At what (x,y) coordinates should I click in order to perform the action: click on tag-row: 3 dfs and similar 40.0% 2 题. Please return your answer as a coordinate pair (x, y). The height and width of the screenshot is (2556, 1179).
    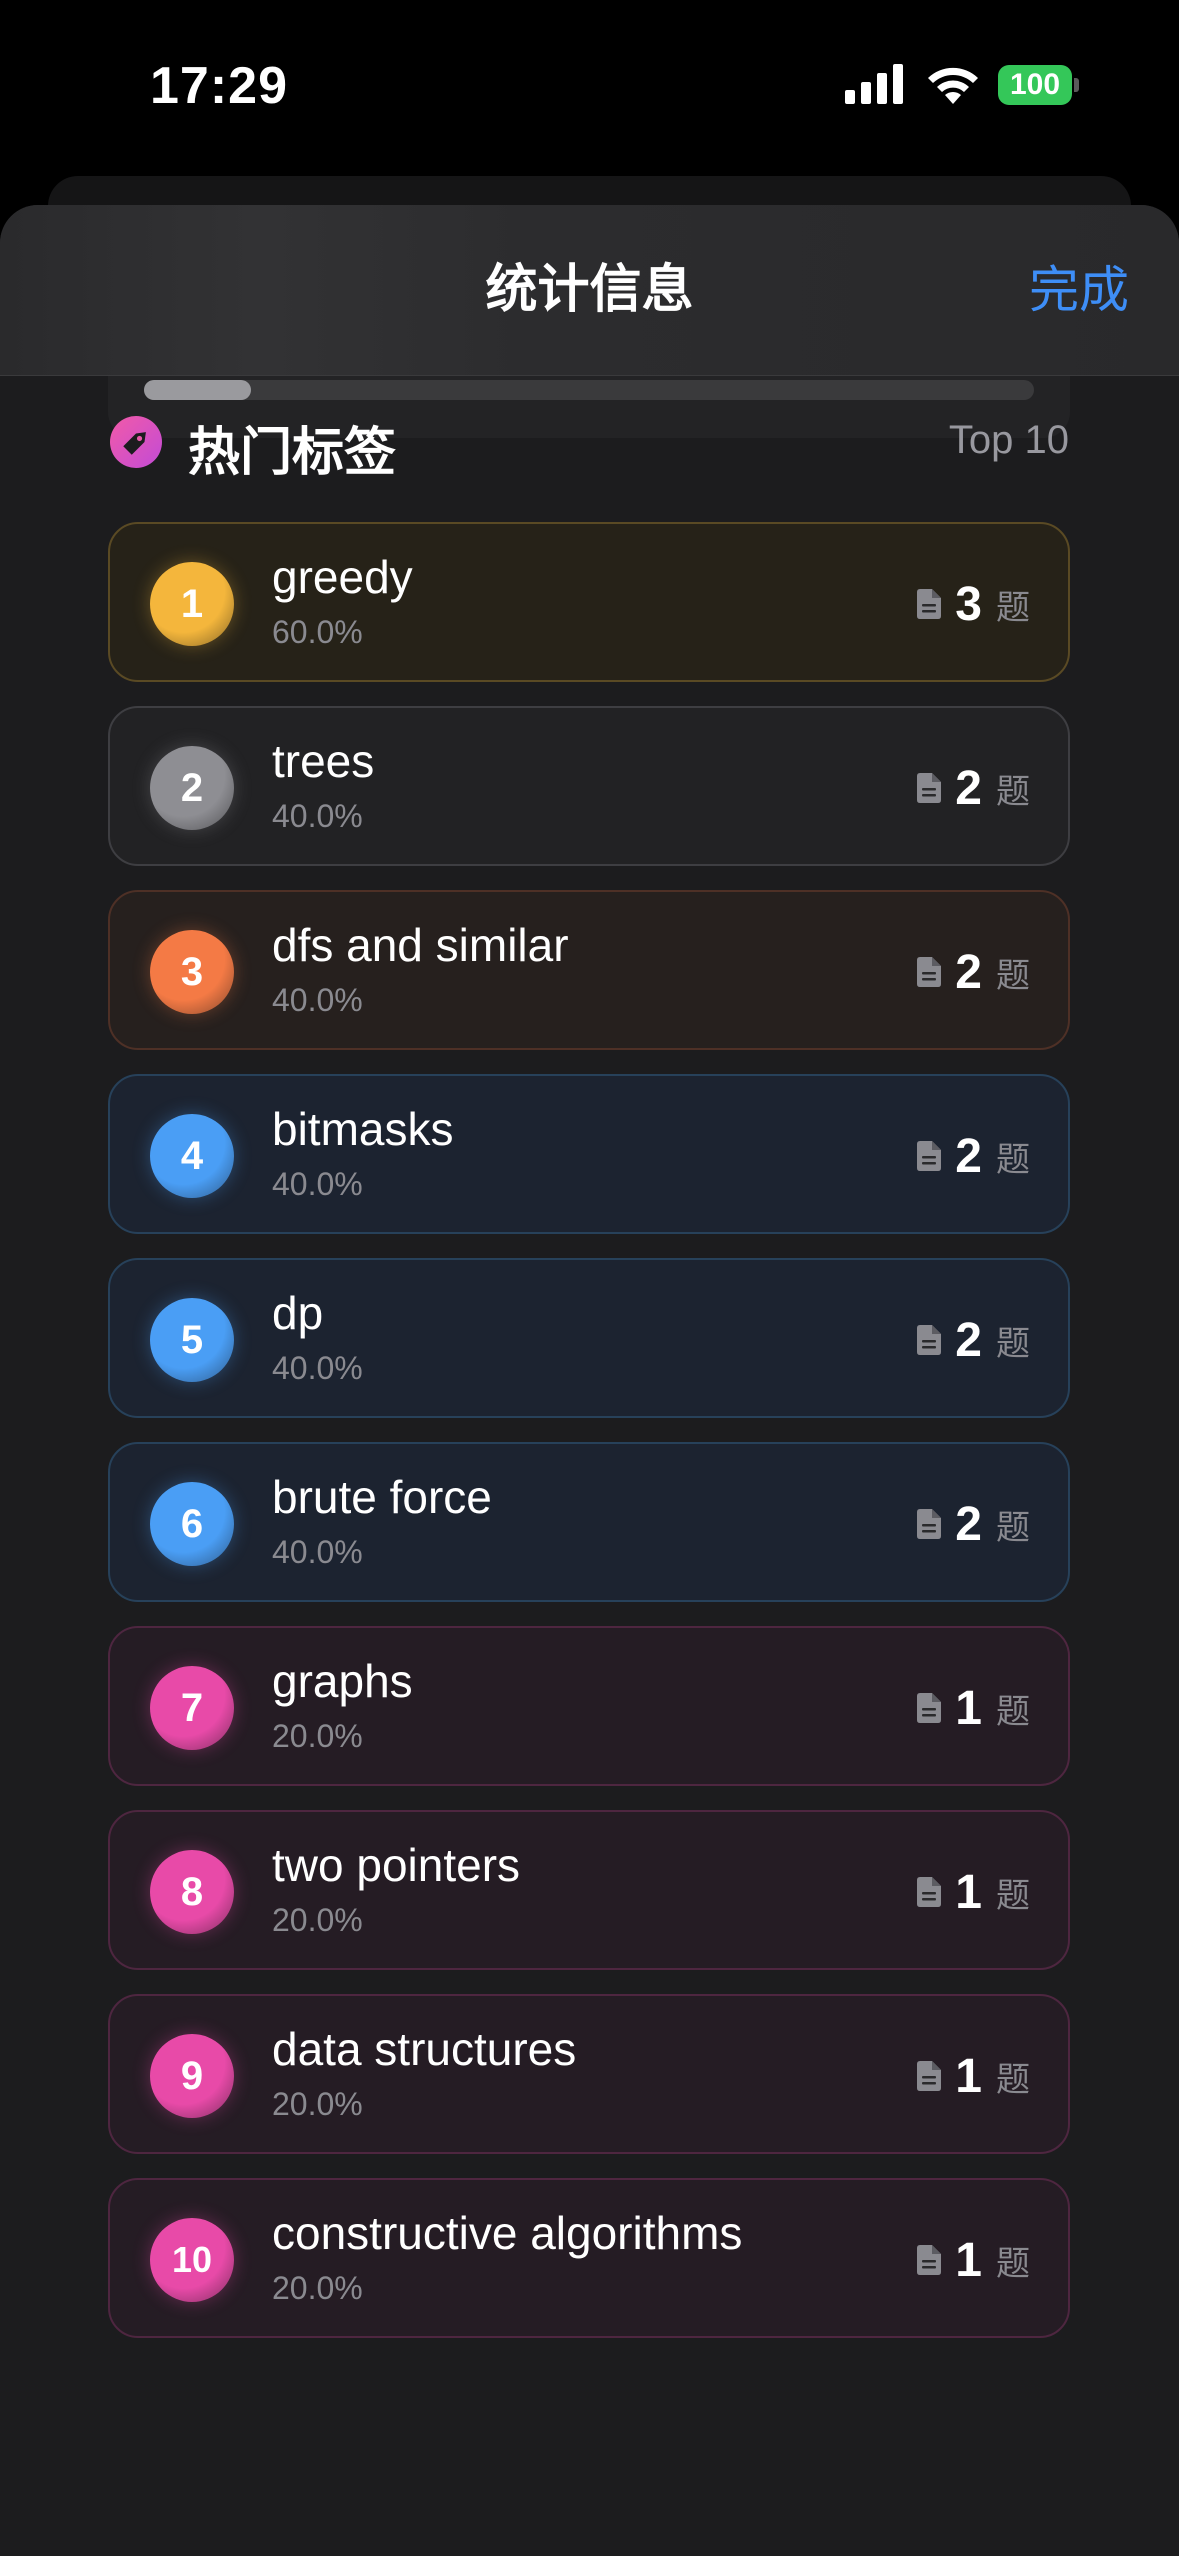
    Looking at the image, I should click on (589, 970).